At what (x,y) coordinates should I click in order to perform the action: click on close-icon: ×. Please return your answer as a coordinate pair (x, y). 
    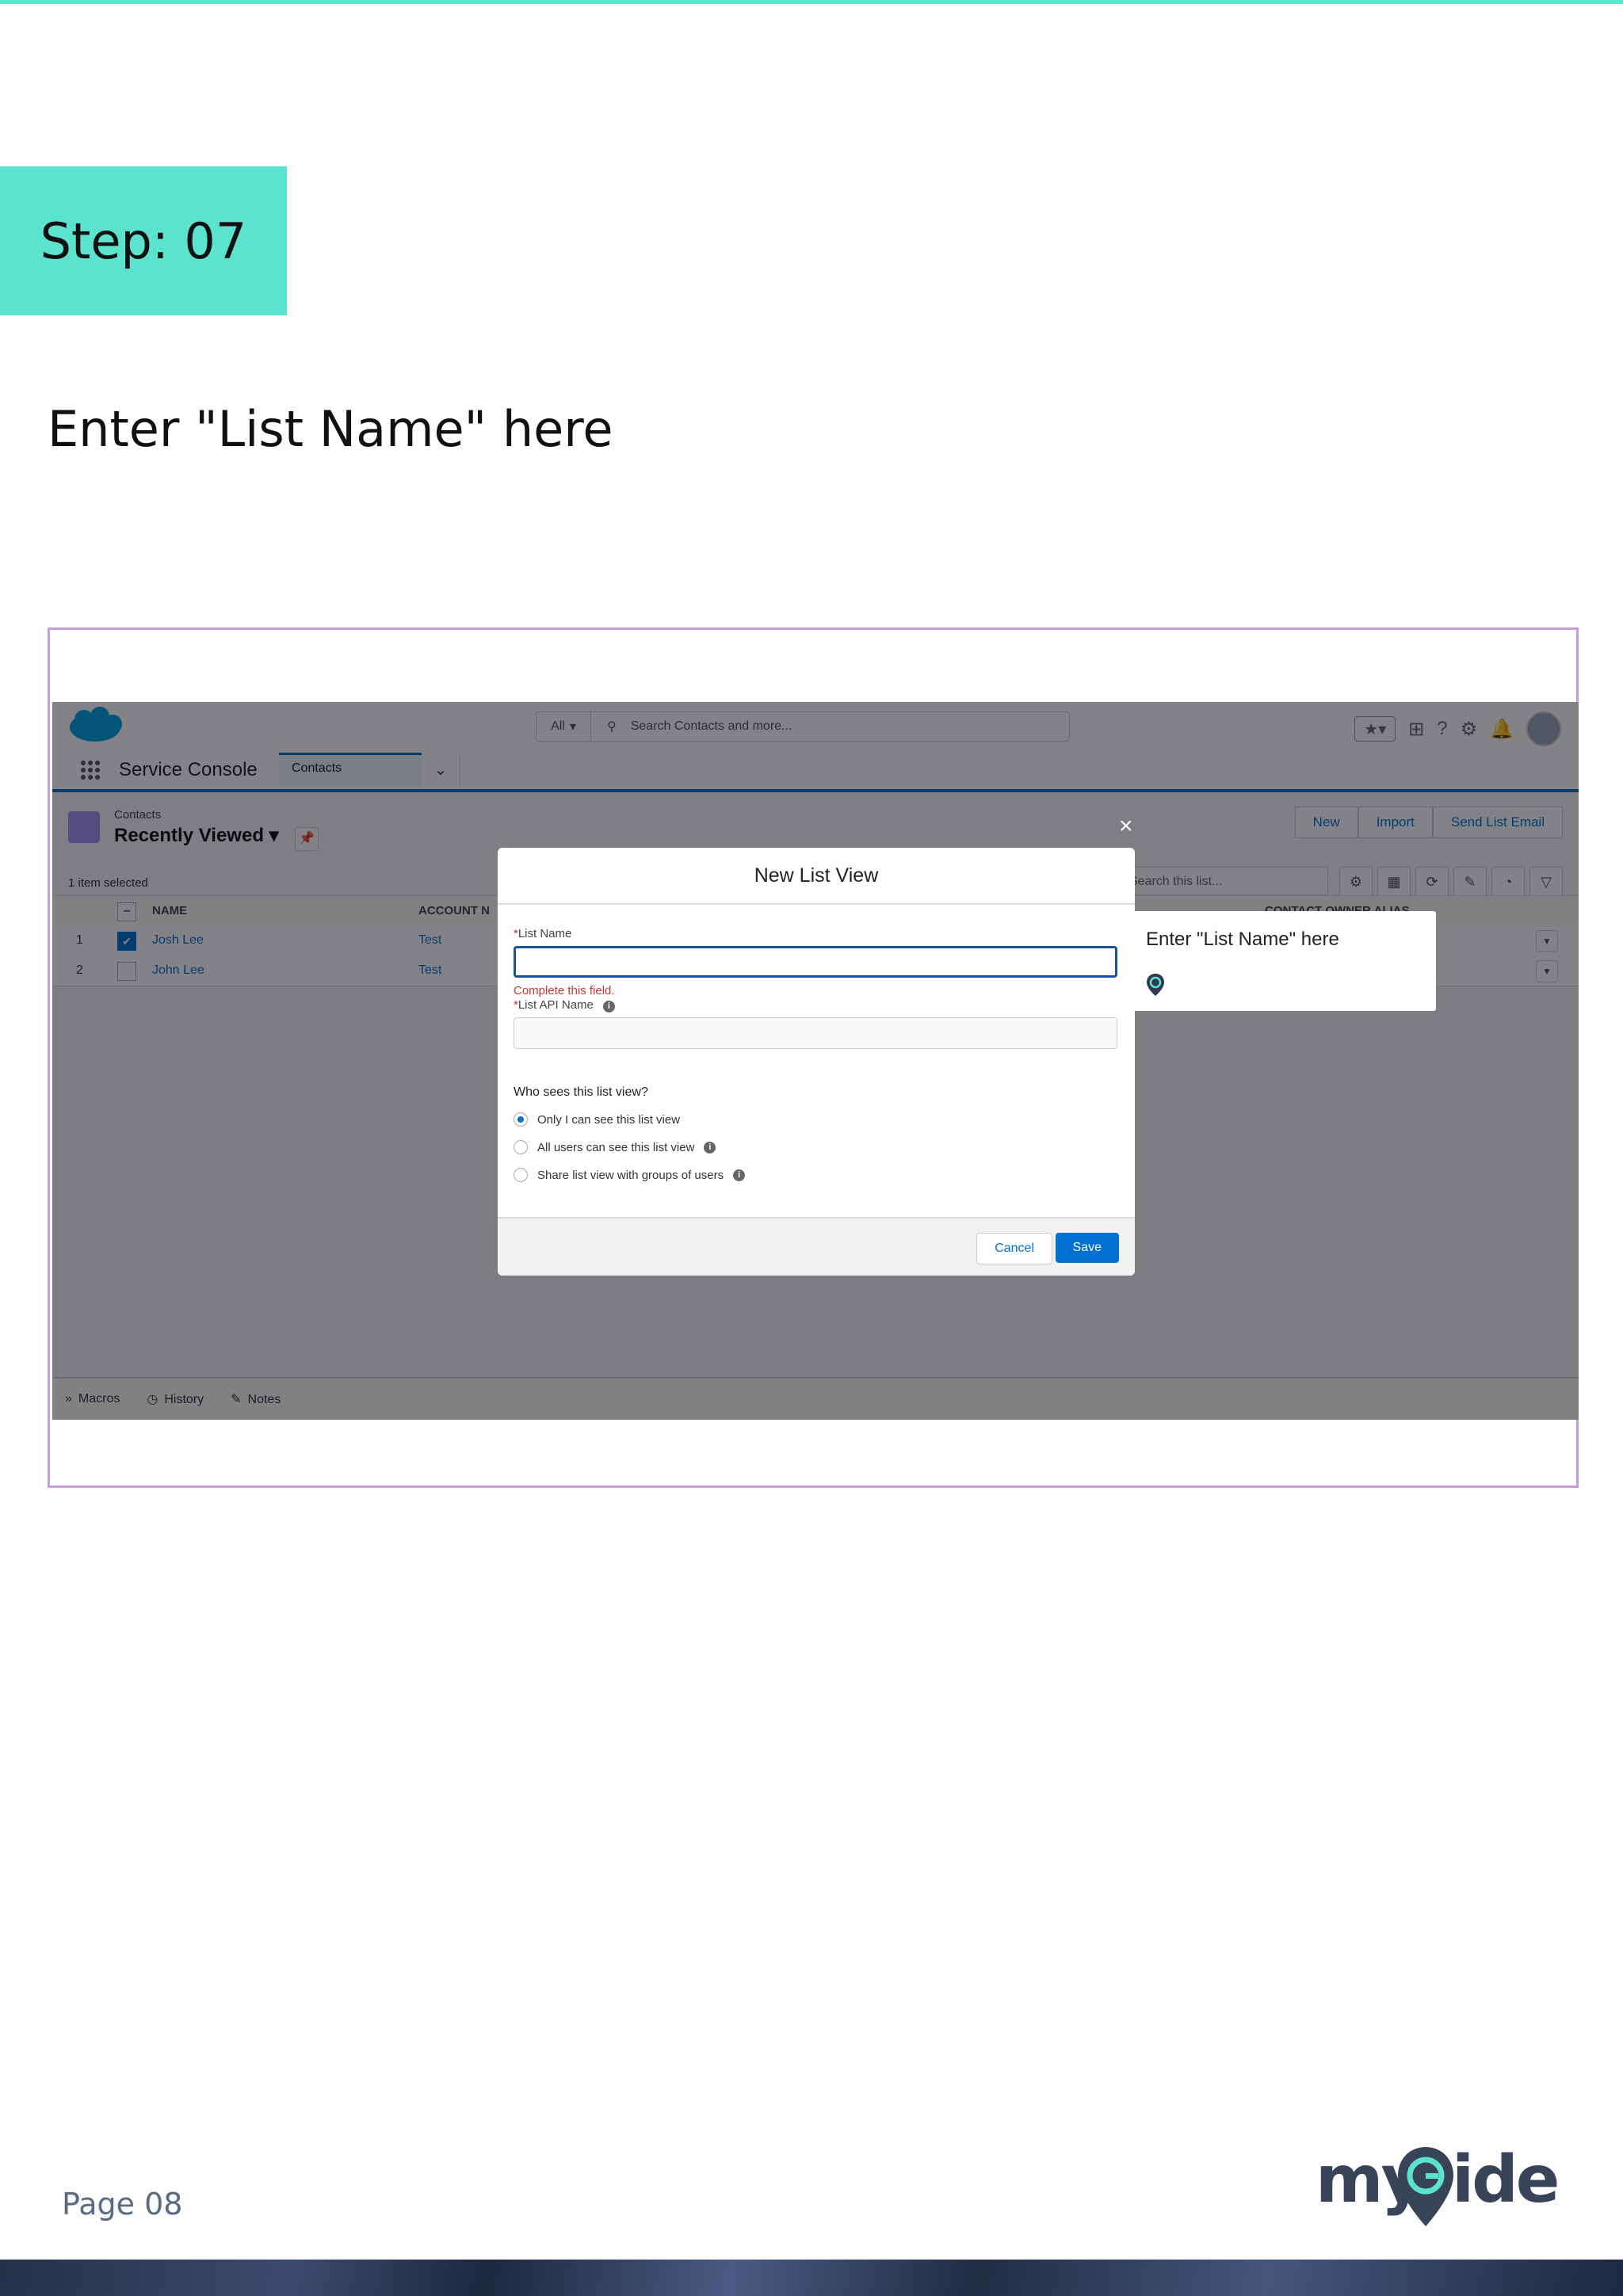
    Looking at the image, I should click on (1126, 826).